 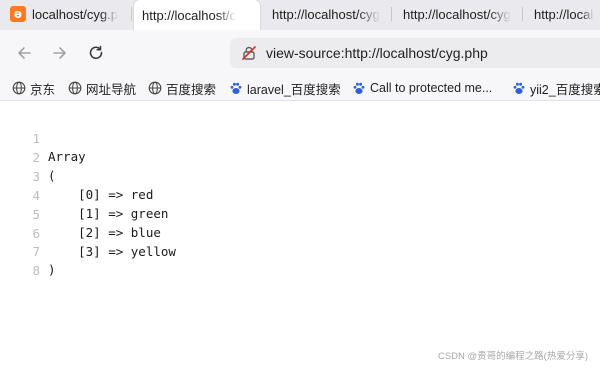 I want to click on tab-title: localhost/cyg.p, so click(x=75, y=14).